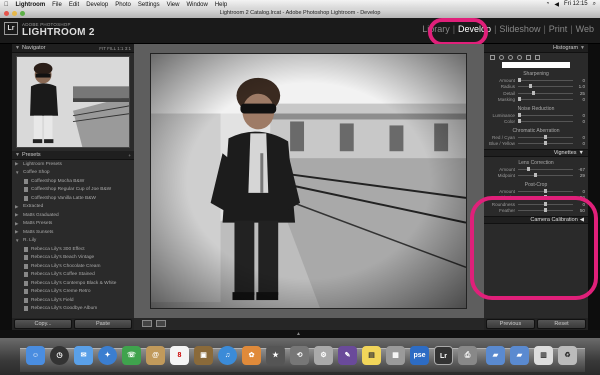 Image resolution: width=600 pixels, height=375 pixels. What do you see at coordinates (536, 176) in the screenshot?
I see `lens-midpoint-slider: Midpoint 29` at bounding box center [536, 176].